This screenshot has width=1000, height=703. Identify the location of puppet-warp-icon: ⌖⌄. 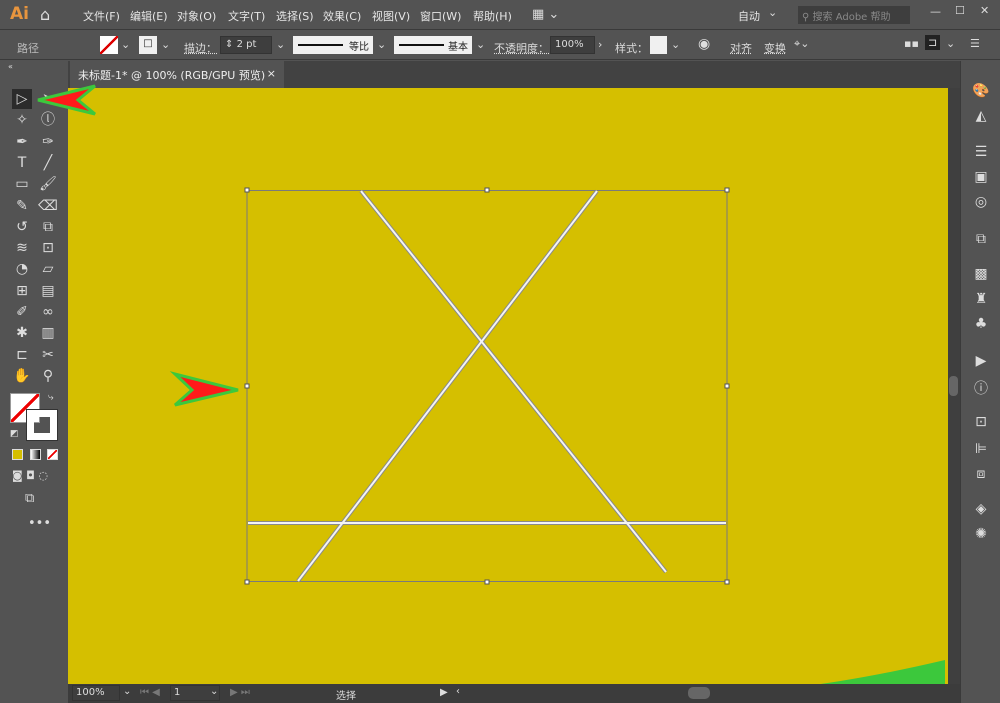
(801, 44).